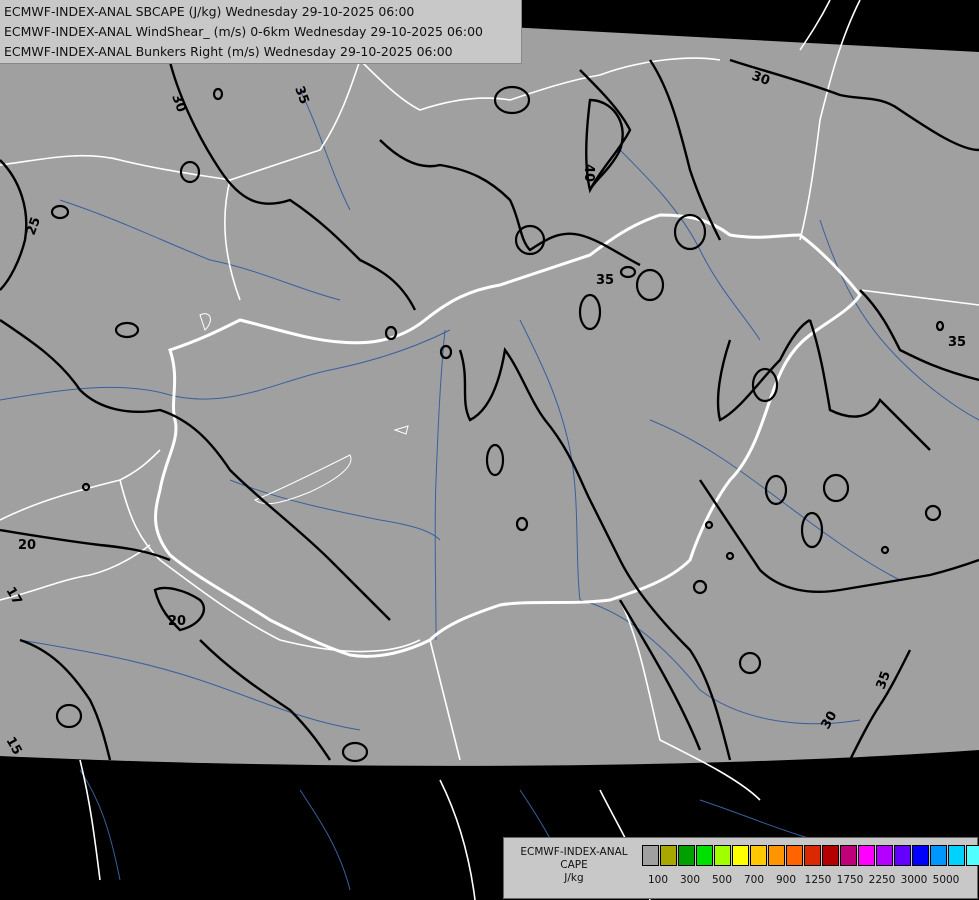 This screenshot has width=979, height=900. I want to click on legend-model: ECMWF-INDEX-ANAL, so click(574, 852).